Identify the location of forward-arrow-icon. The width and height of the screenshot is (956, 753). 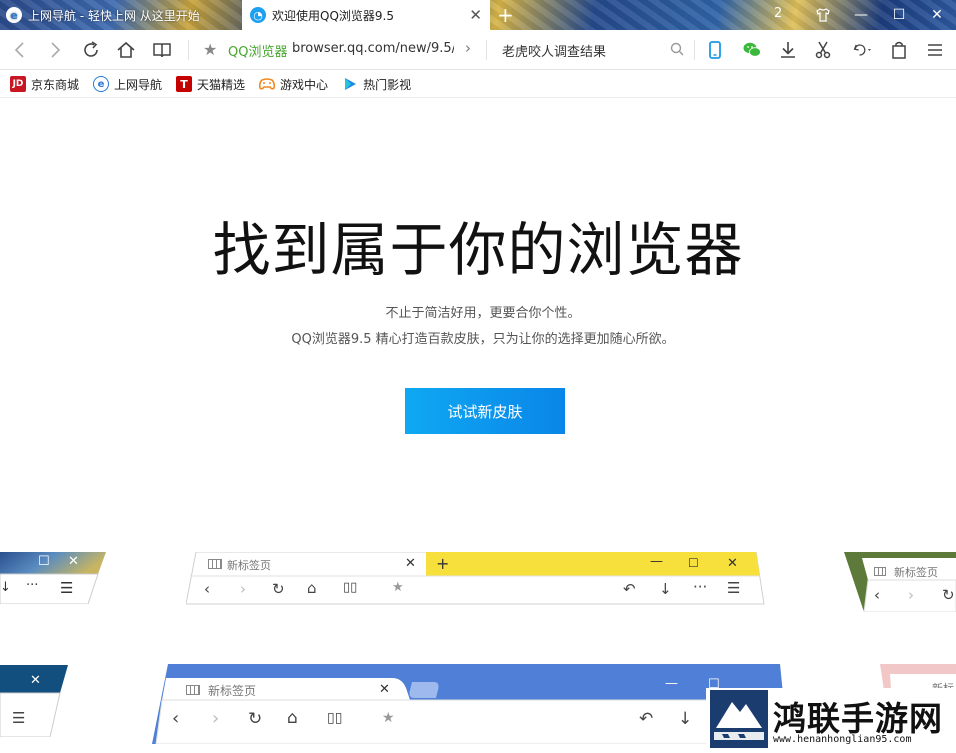
(56, 50).